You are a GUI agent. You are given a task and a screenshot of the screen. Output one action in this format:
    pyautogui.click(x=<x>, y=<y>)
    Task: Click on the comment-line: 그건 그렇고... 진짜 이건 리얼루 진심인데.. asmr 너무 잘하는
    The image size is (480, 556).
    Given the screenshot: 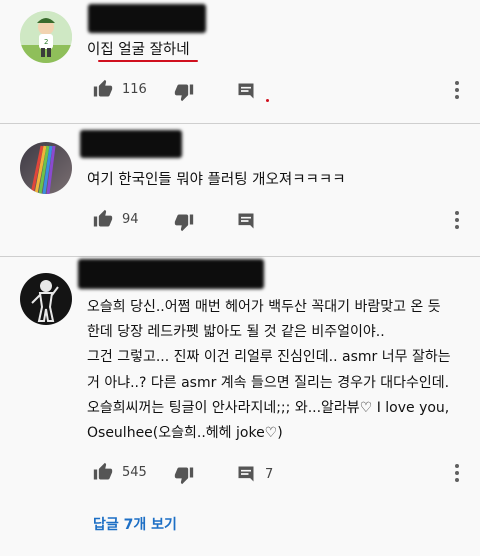 What is the action you would take?
    pyautogui.click(x=269, y=357)
    